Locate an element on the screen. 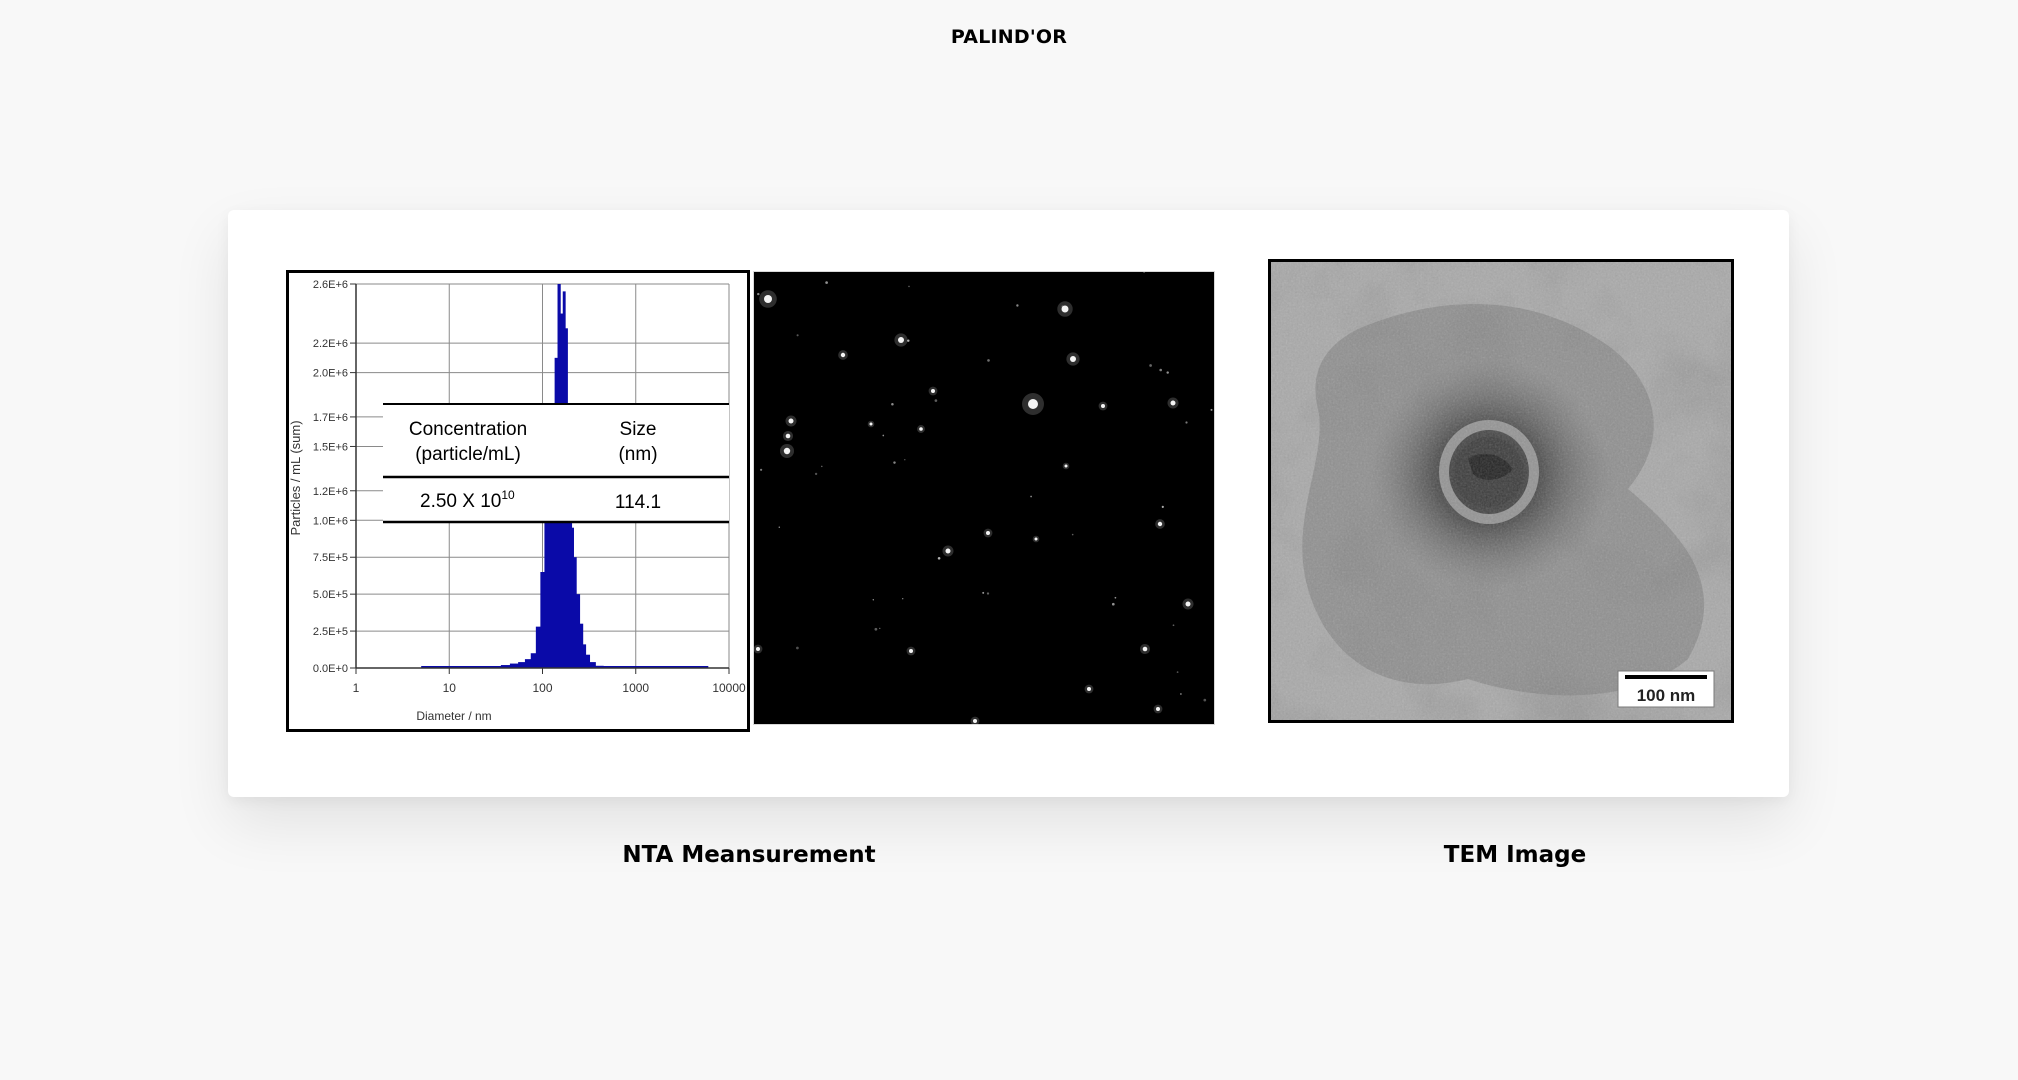 Image resolution: width=2018 pixels, height=1080 pixels. y-tick-label: 7.5E+5 is located at coordinates (330, 558).